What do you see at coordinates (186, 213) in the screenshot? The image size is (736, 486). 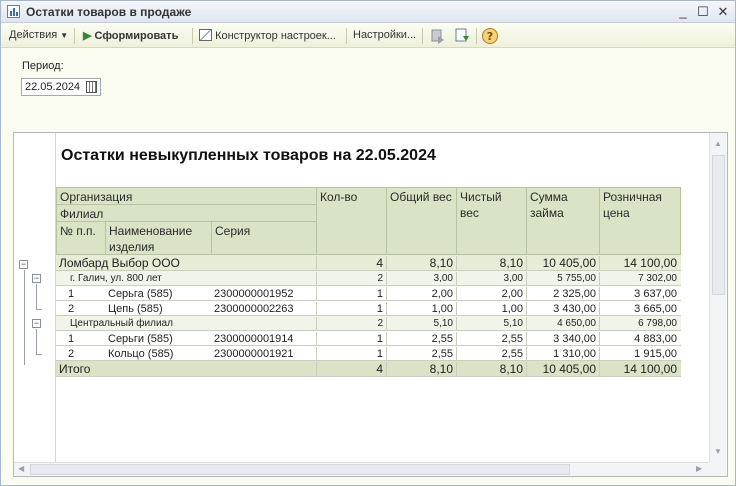 I see `header-branch: Филиал` at bounding box center [186, 213].